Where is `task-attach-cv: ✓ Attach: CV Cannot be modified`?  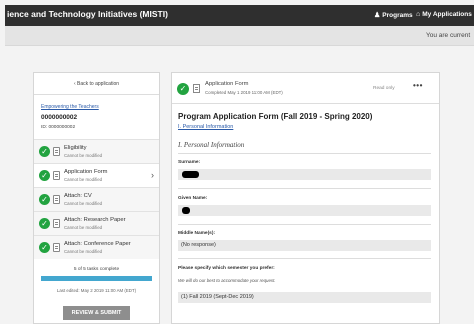 task-attach-cv: ✓ Attach: CV Cannot be modified is located at coordinates (96, 199).